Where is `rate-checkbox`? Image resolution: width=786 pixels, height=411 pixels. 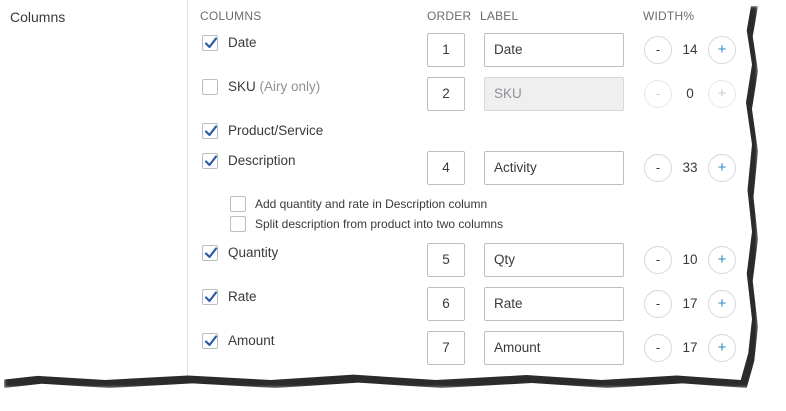 rate-checkbox is located at coordinates (210, 297).